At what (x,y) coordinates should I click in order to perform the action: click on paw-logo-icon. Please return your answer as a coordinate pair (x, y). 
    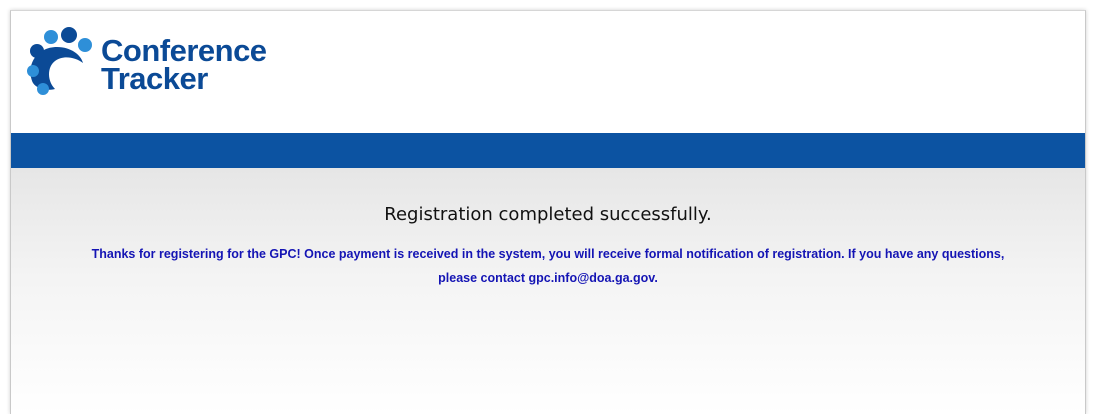
    Looking at the image, I should click on (59, 61).